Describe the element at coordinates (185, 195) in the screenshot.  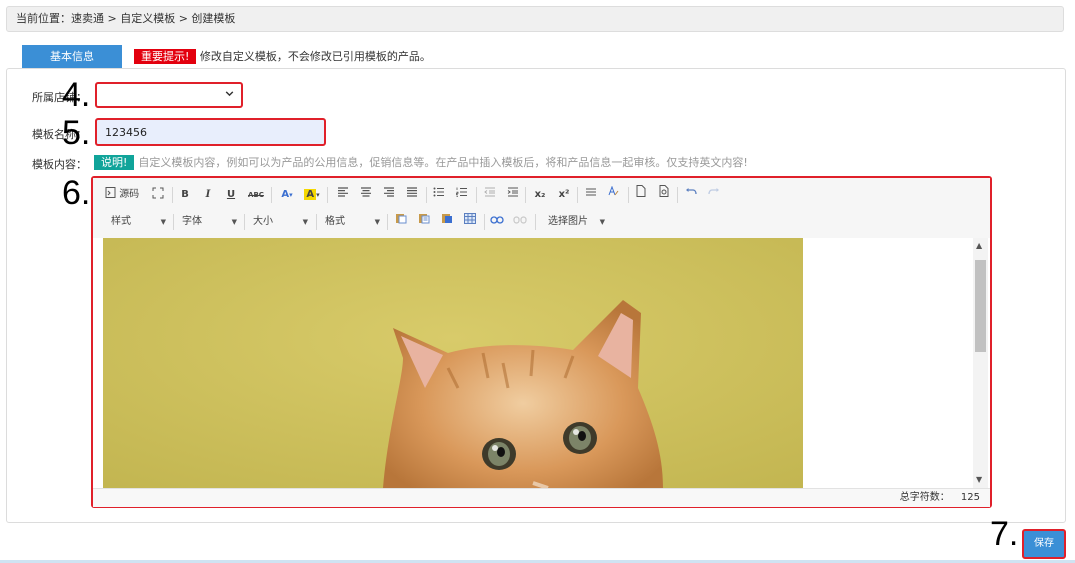
I see `bold-button: B` at that location.